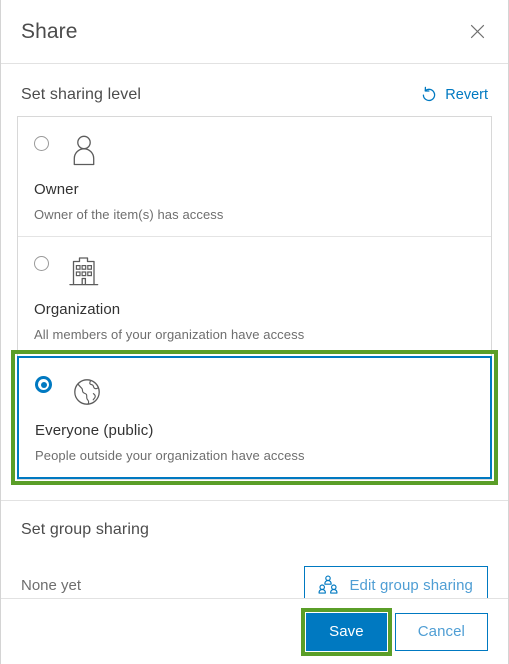 The height and width of the screenshot is (664, 509). Describe the element at coordinates (41, 263) in the screenshot. I see `radio-organization` at that location.